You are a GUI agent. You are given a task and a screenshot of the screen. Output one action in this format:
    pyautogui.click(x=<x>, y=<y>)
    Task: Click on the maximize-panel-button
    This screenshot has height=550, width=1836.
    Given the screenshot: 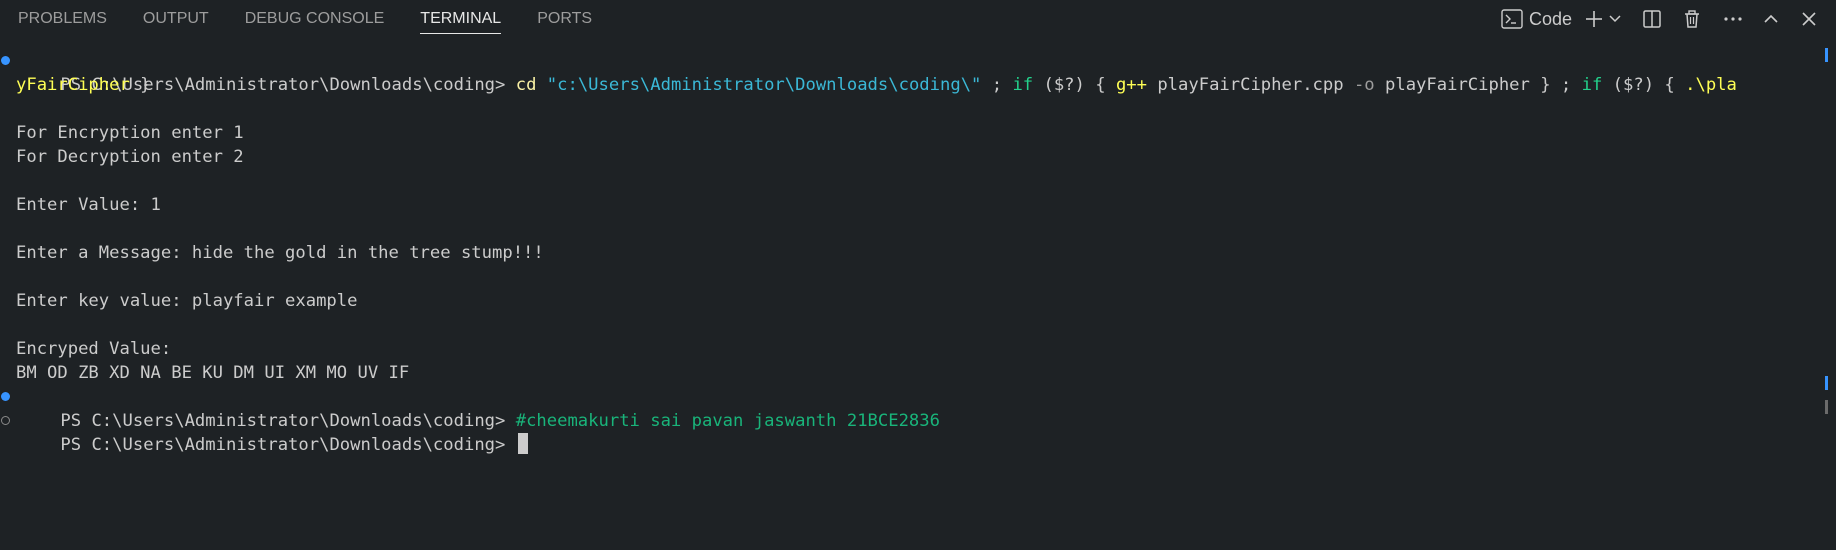 What is the action you would take?
    pyautogui.click(x=1771, y=19)
    